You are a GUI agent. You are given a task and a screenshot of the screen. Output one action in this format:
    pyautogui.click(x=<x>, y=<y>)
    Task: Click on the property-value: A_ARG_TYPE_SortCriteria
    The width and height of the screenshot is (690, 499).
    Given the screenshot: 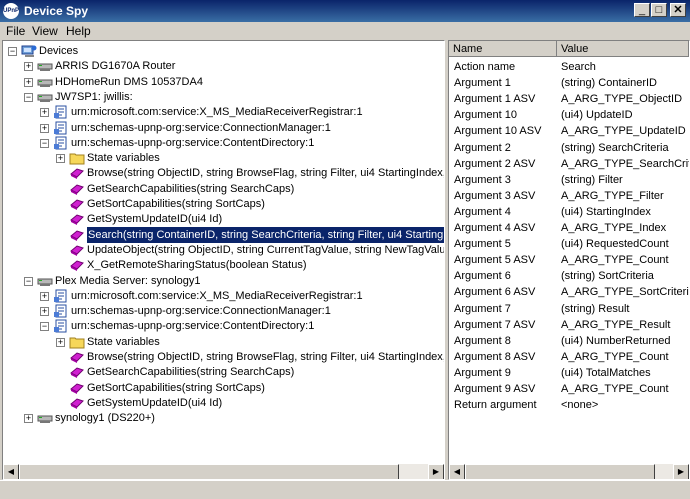 What is the action you would take?
    pyautogui.click(x=625, y=292)
    